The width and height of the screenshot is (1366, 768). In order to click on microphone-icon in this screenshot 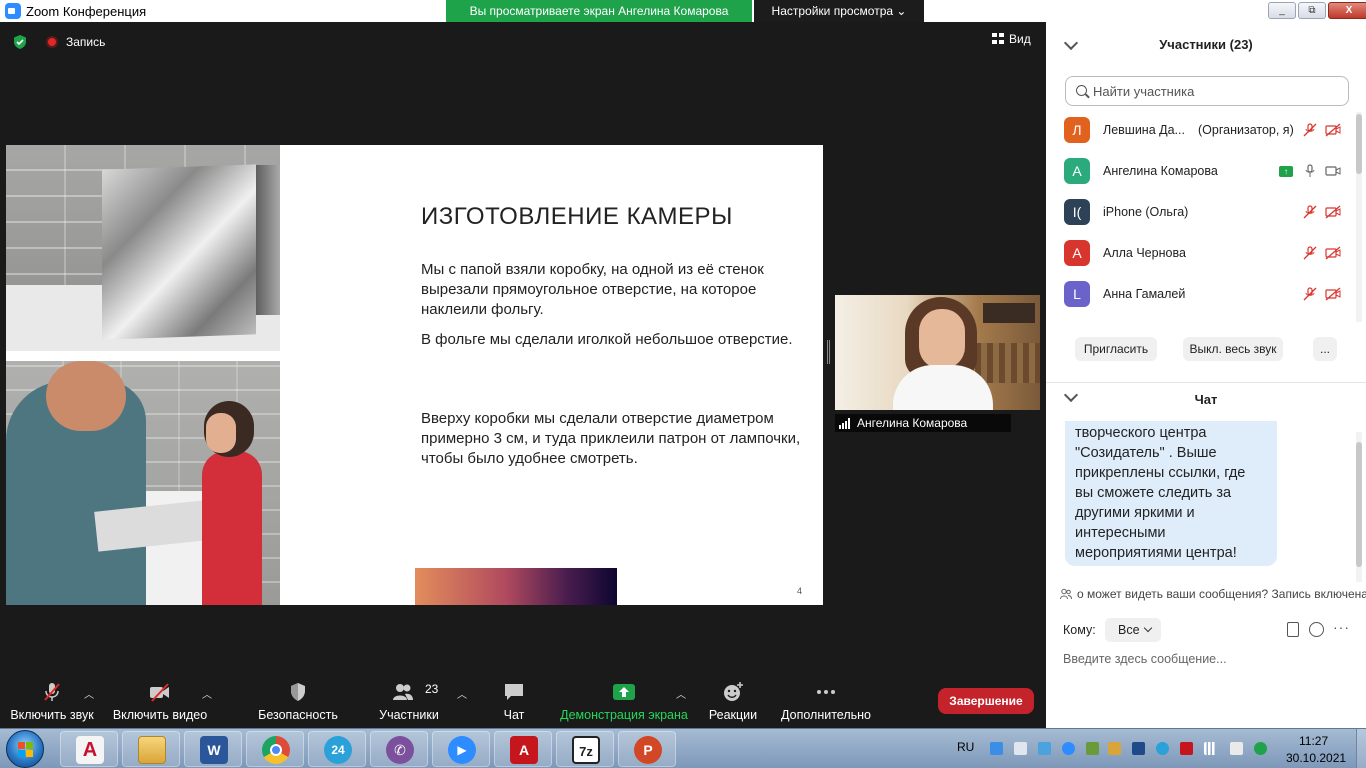, I will do `click(1310, 171)`.